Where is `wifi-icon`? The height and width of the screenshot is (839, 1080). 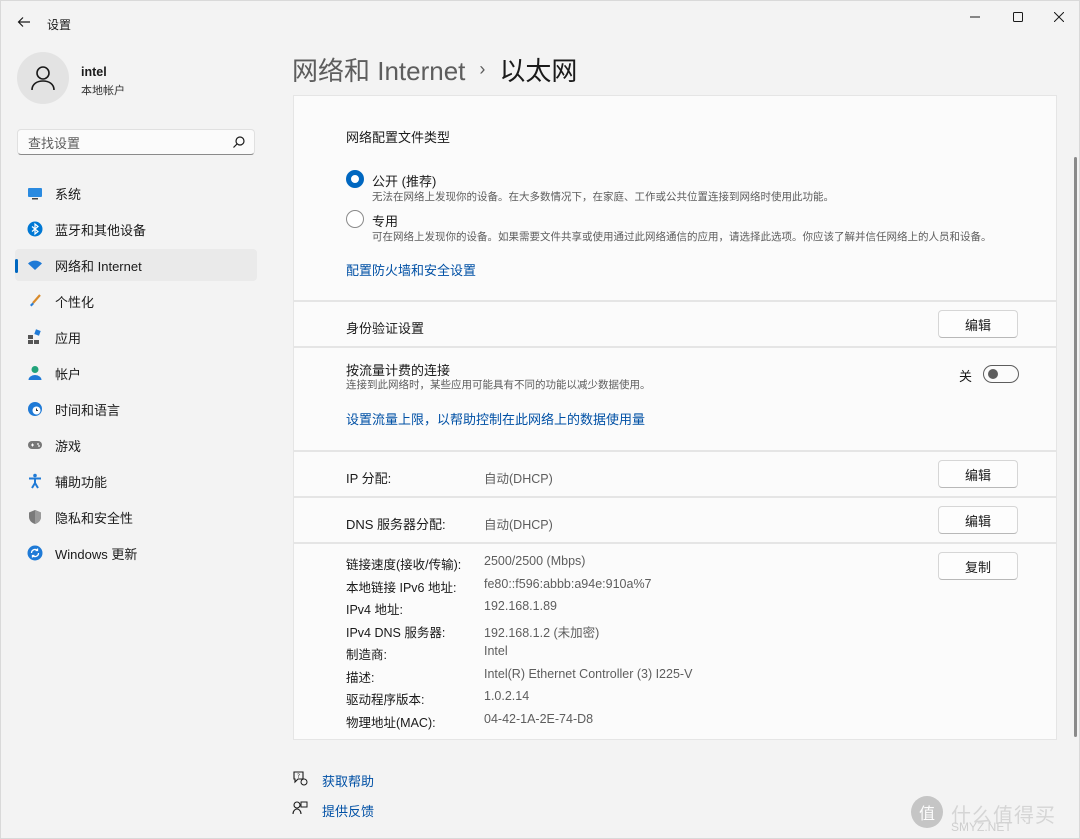 wifi-icon is located at coordinates (35, 265).